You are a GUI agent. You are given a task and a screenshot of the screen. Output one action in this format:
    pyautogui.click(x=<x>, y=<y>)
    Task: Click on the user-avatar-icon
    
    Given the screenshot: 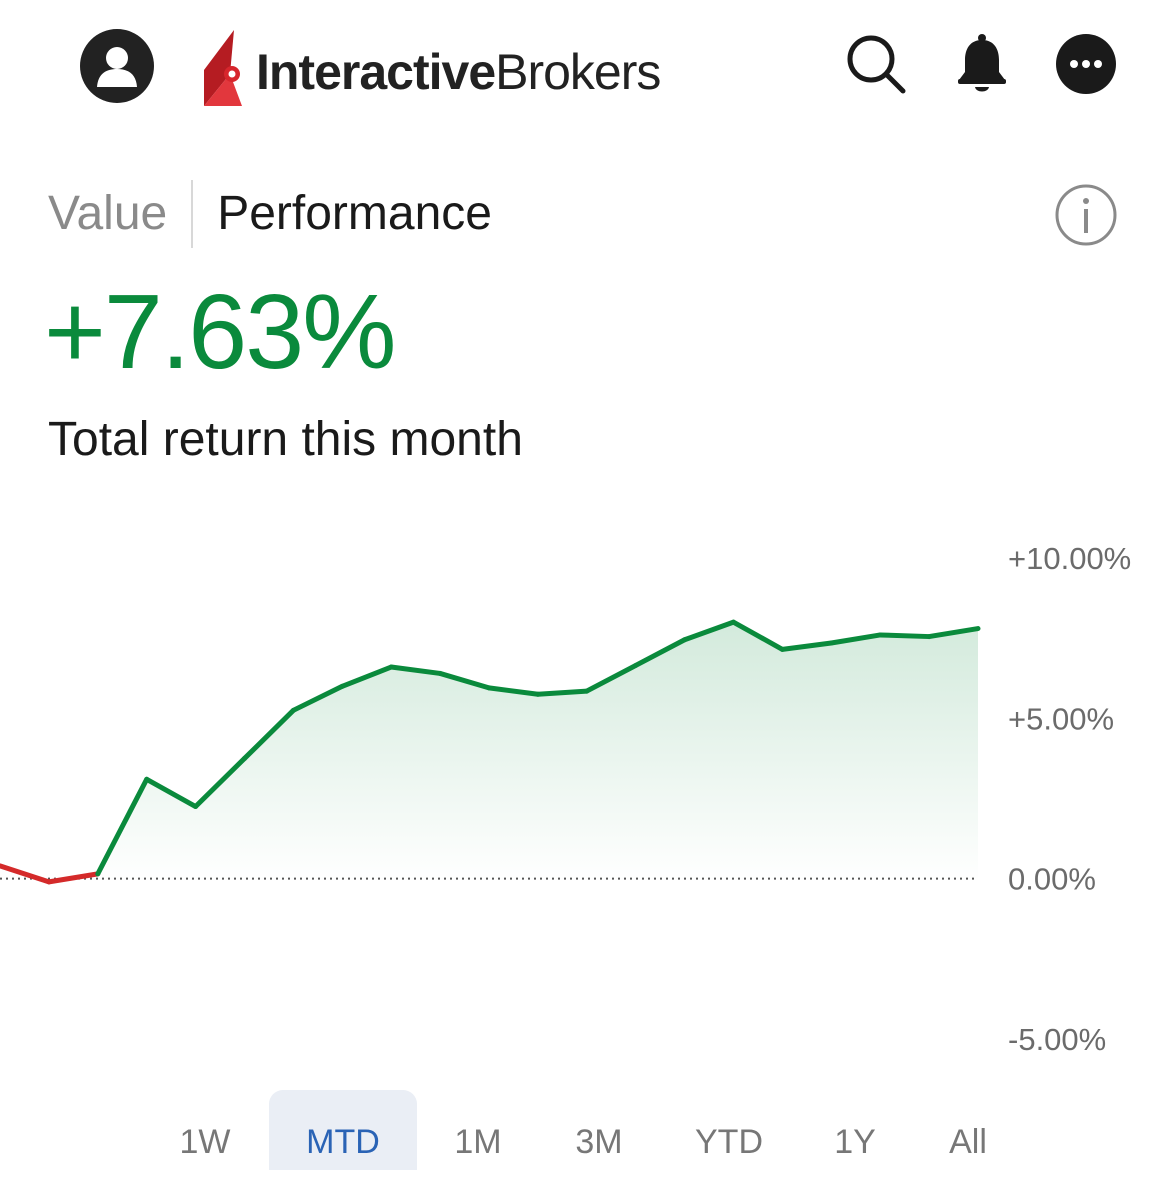 What is the action you would take?
    pyautogui.click(x=117, y=66)
    